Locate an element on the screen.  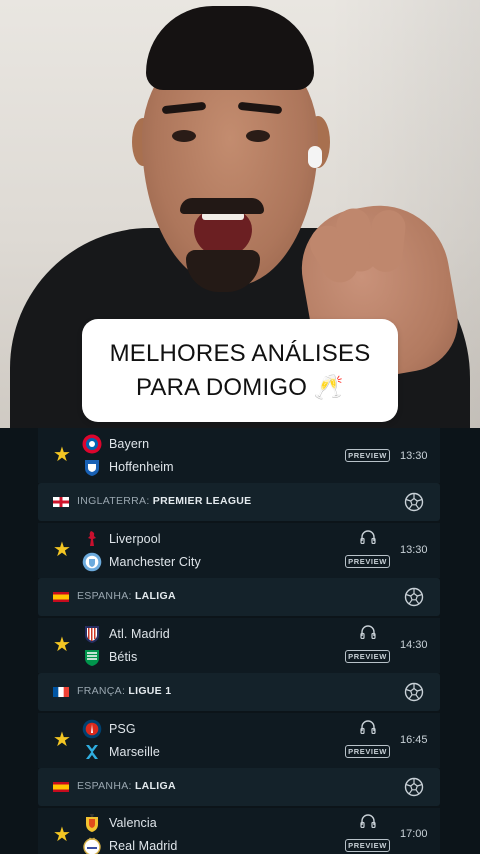
league-country: FRANÇA: is located at coordinates (101, 691).